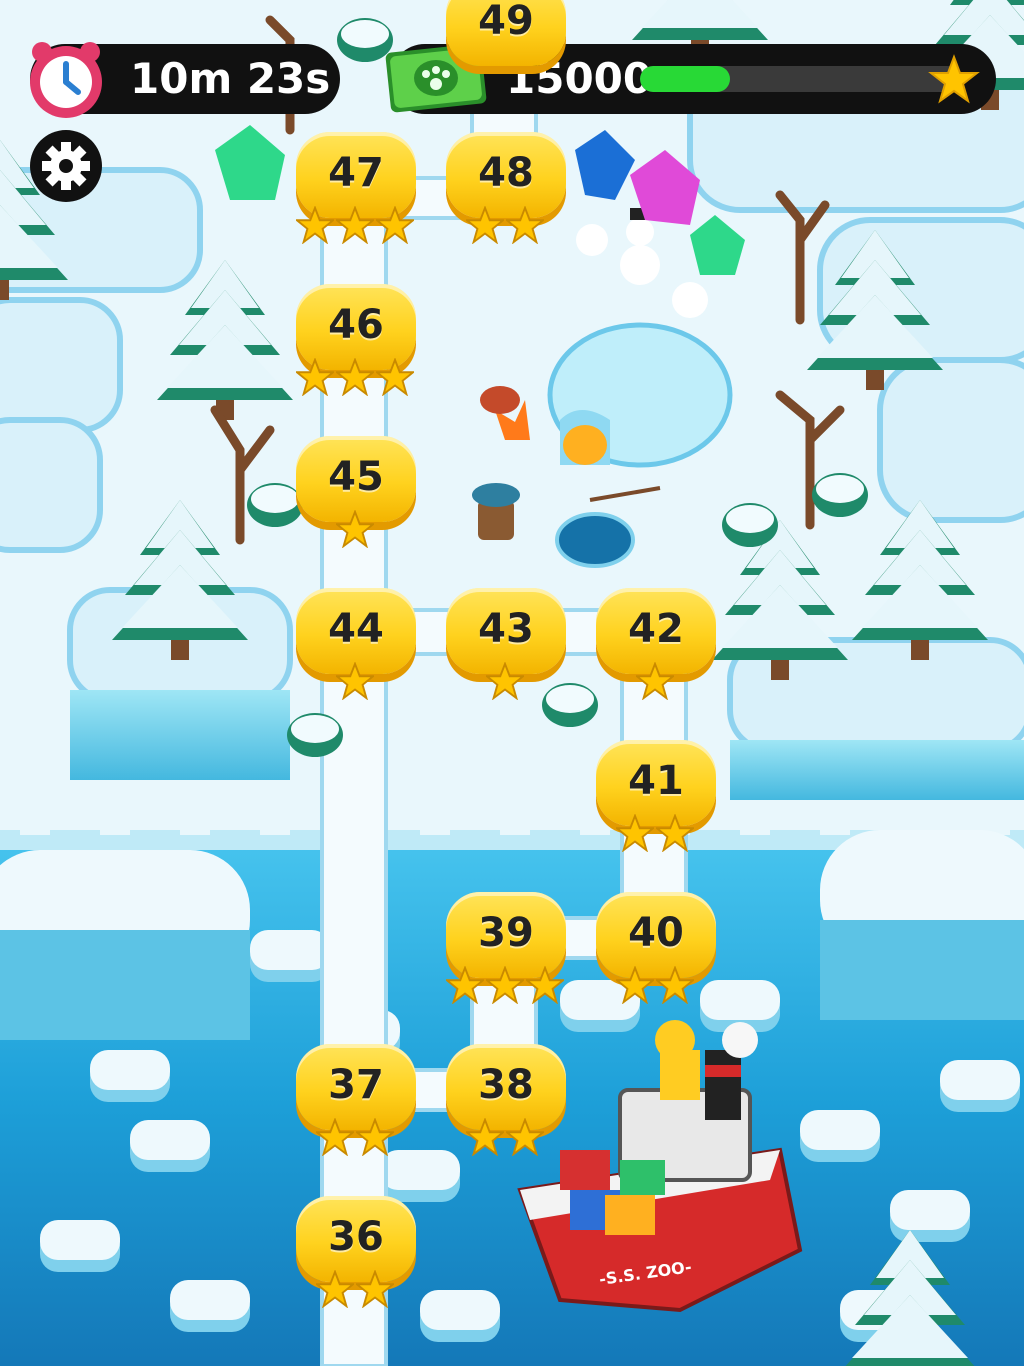 Image resolution: width=1024 pixels, height=1366 pixels. I want to click on level-node-37: 37, so click(356, 1100).